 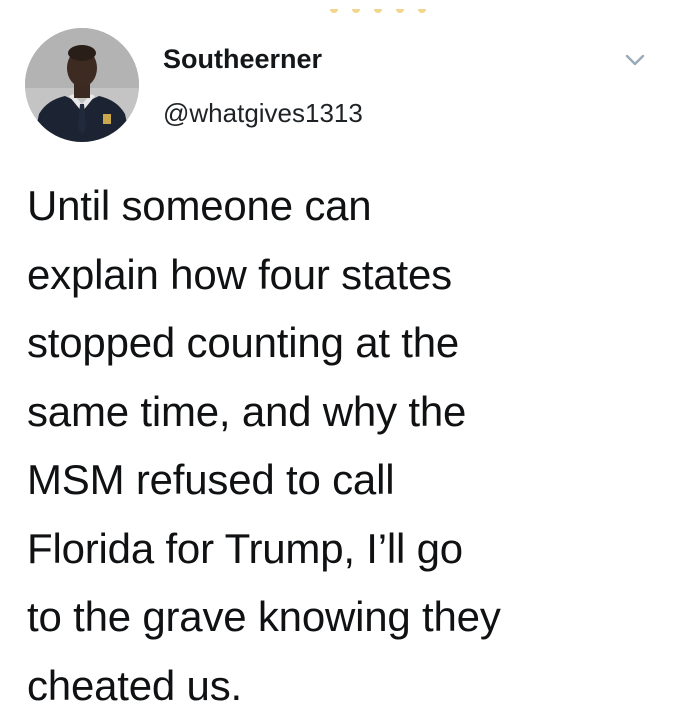 What do you see at coordinates (347, 480) in the screenshot?
I see `tweet-text-line: MSM refused to call` at bounding box center [347, 480].